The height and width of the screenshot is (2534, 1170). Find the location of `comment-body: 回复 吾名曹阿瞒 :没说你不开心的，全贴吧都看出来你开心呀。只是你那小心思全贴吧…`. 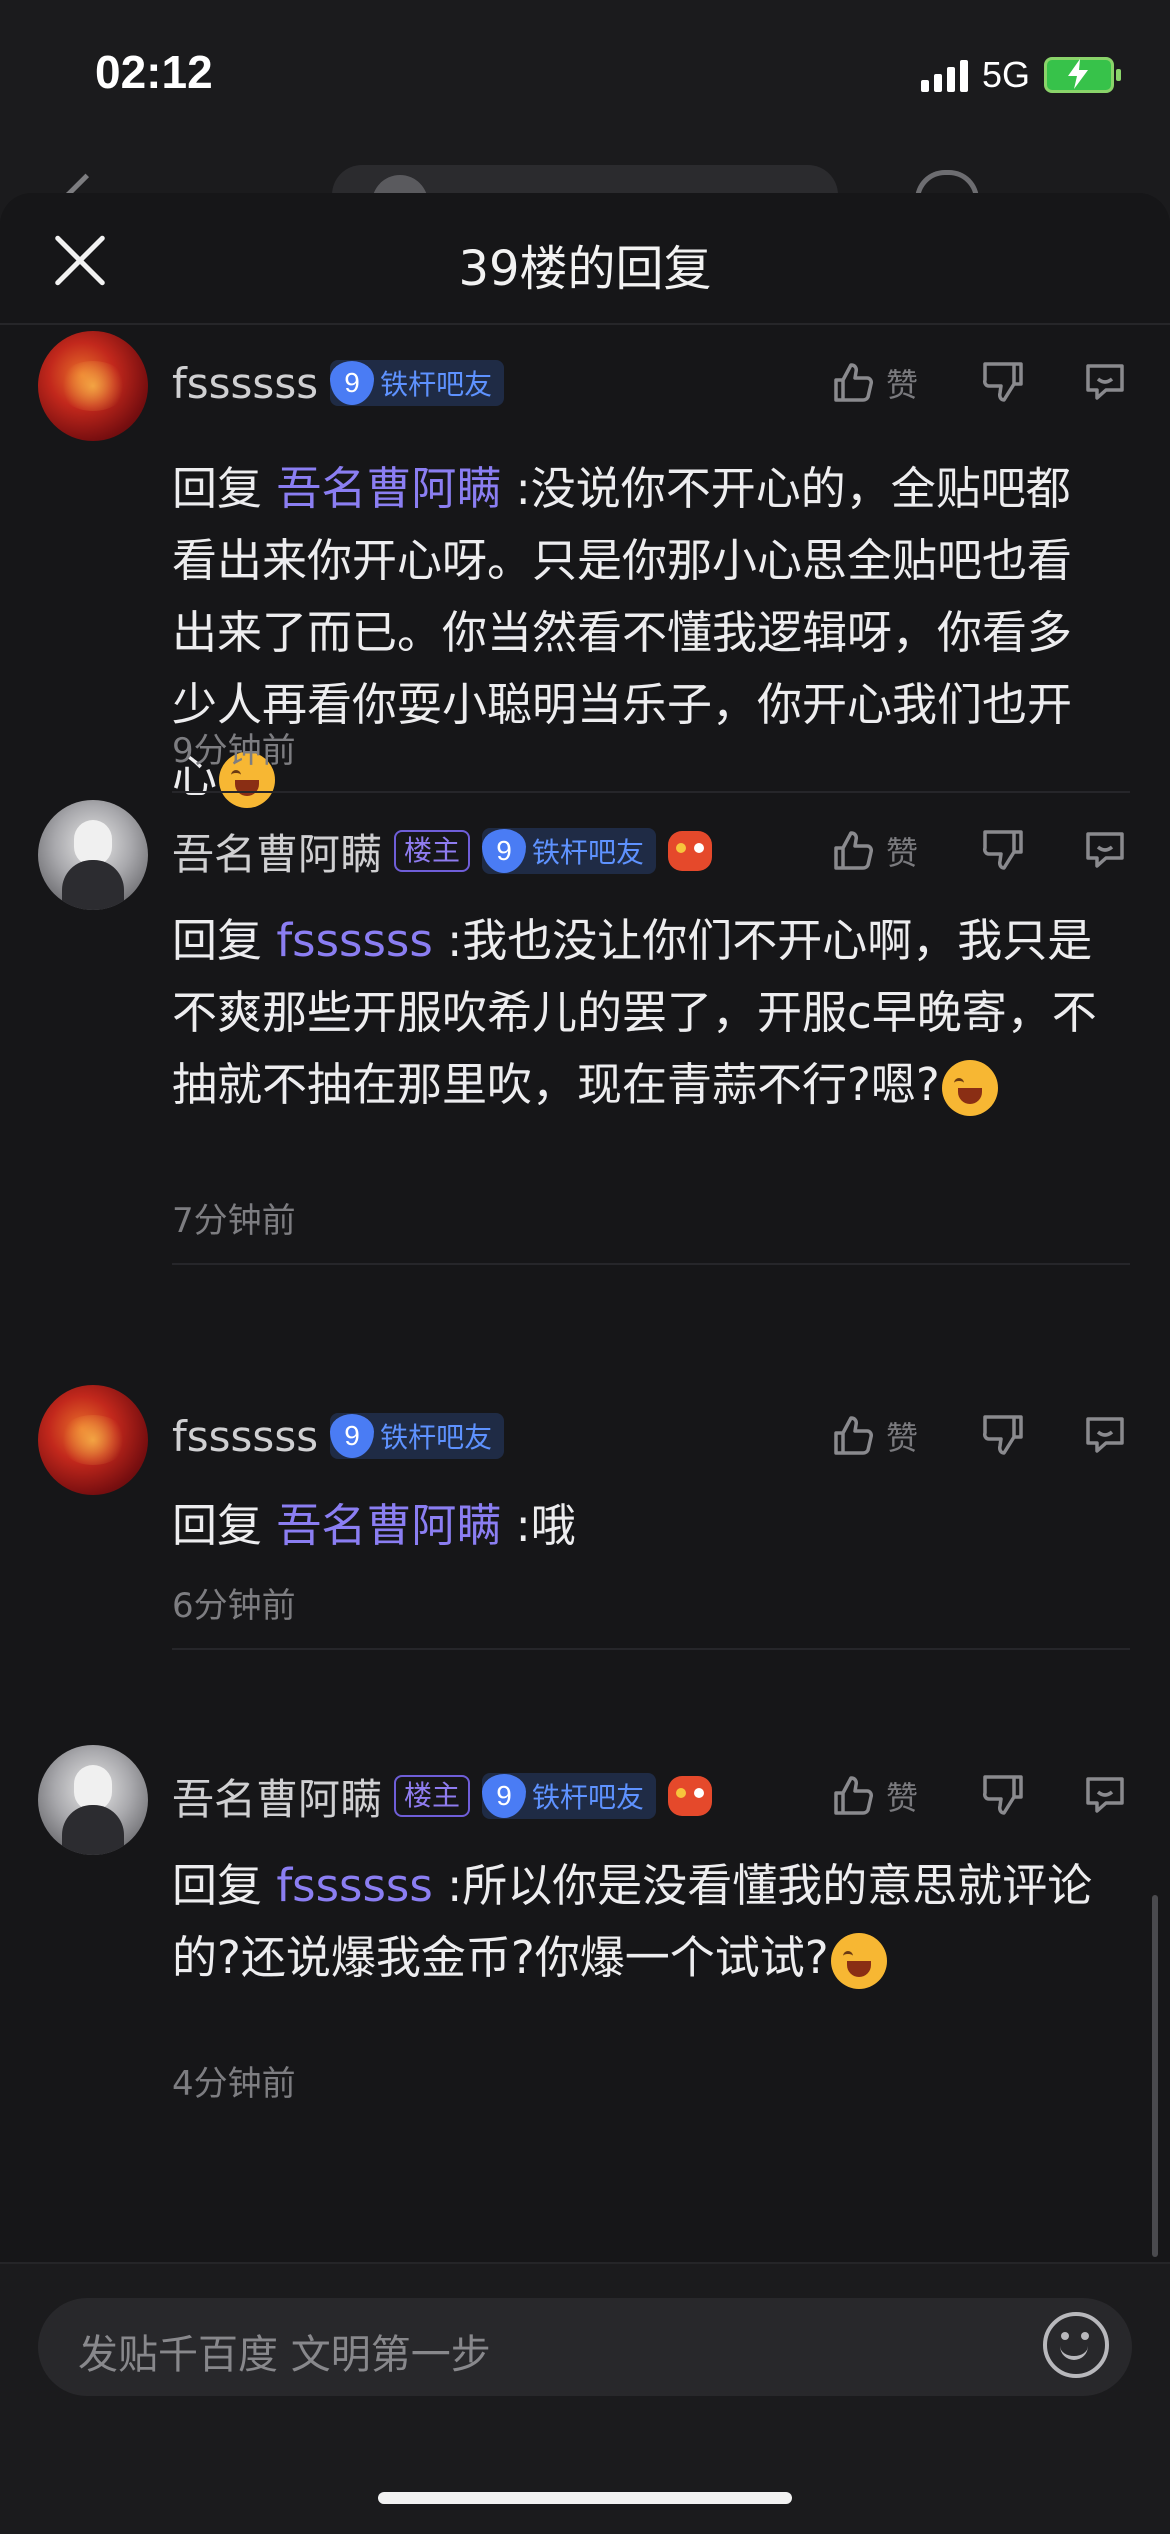

comment-body: 回复 吾名曹阿瞒 :没说你不开心的，全贴吧都看出来你开心呀。只是你那小心思全贴吧… is located at coordinates (642, 633).